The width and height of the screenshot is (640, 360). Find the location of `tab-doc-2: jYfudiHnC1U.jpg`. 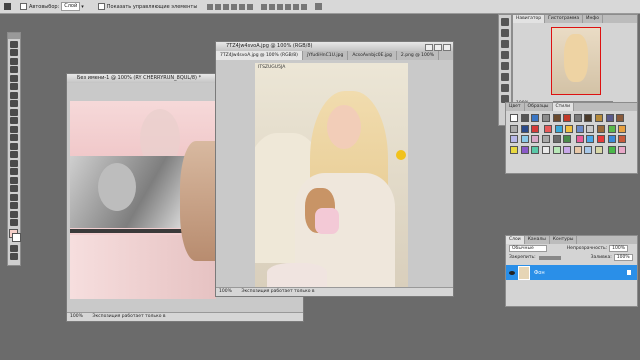

tab-doc-2: jYfudiHnC1U.jpg is located at coordinates (326, 55).